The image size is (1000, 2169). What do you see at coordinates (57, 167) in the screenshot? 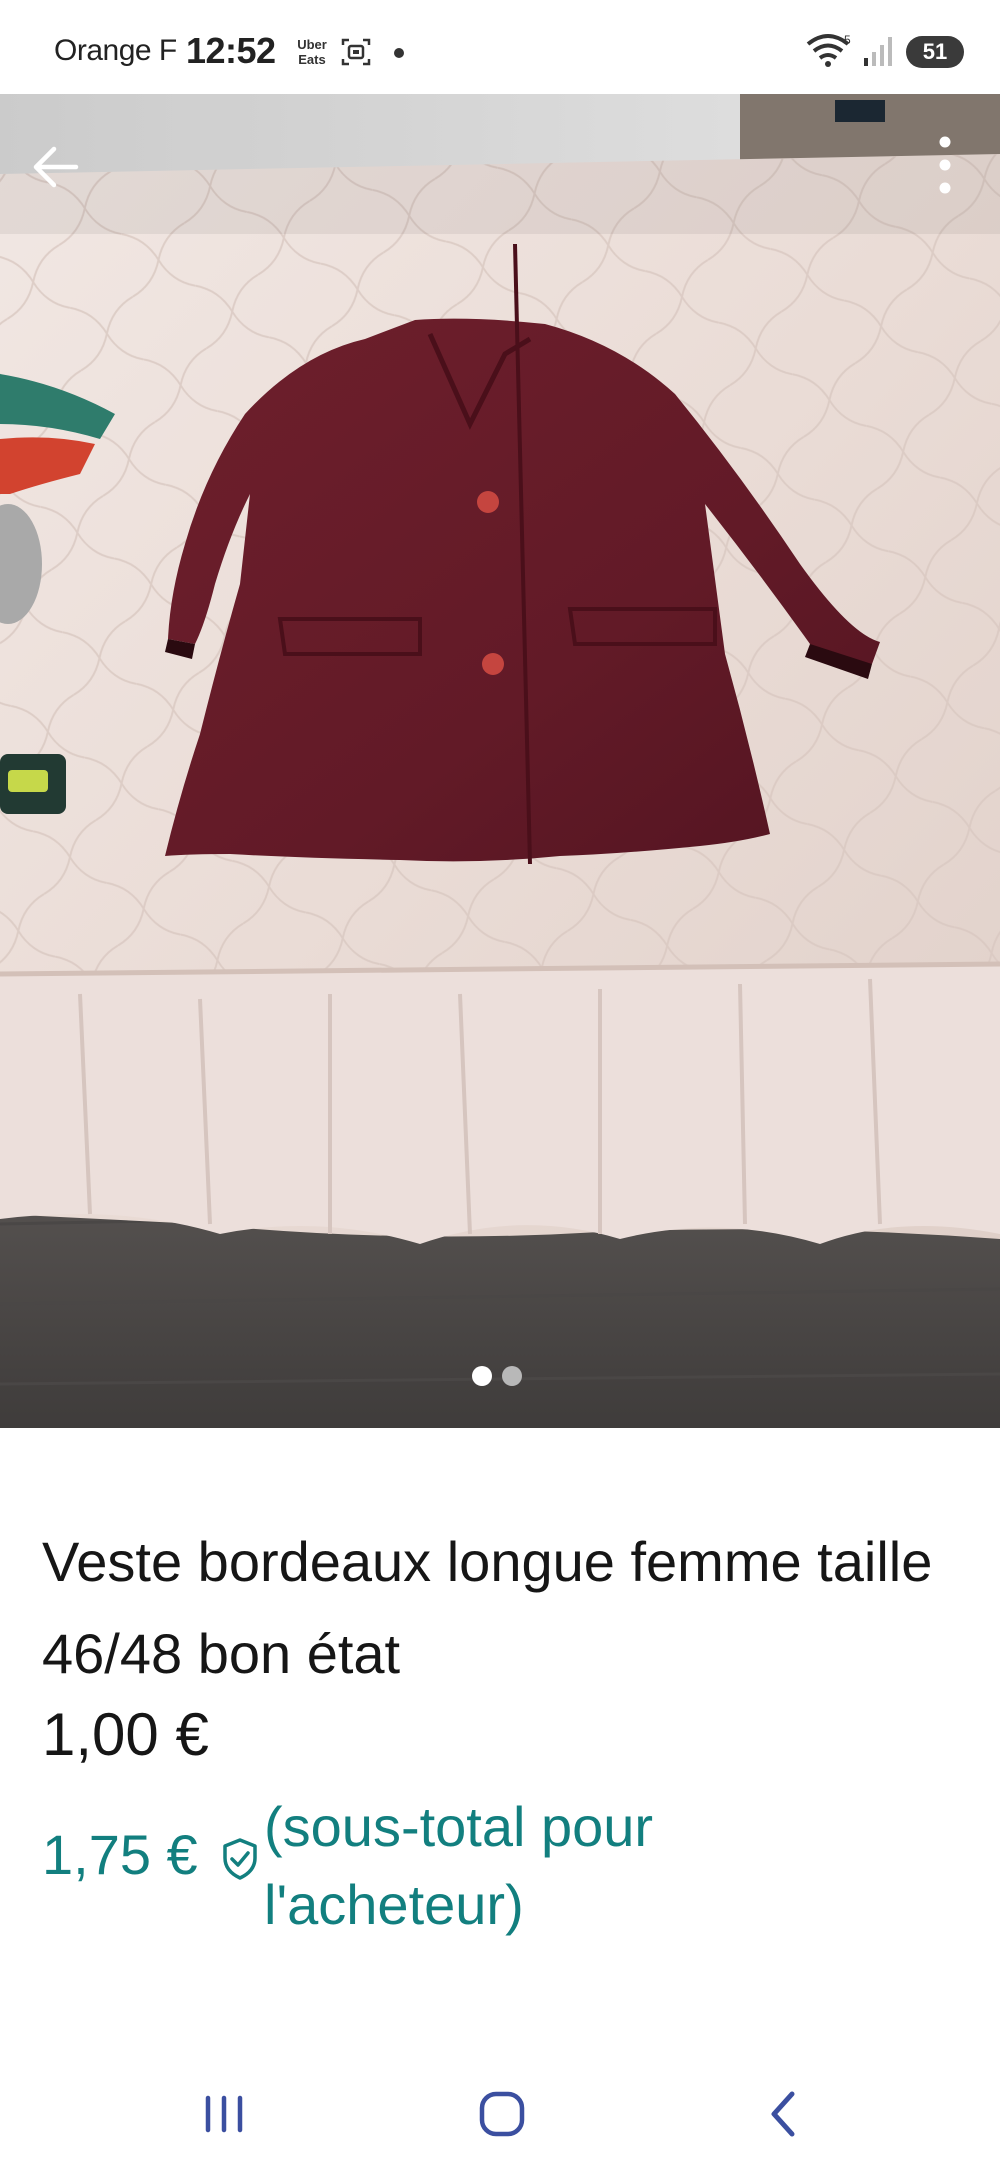
I see `back-arrow-icon` at bounding box center [57, 167].